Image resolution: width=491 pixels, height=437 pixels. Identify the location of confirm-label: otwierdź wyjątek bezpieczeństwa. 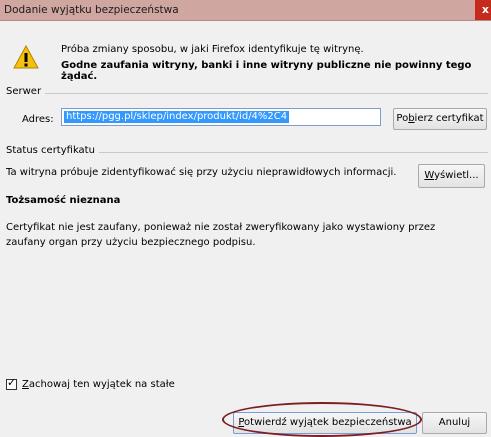
(328, 422).